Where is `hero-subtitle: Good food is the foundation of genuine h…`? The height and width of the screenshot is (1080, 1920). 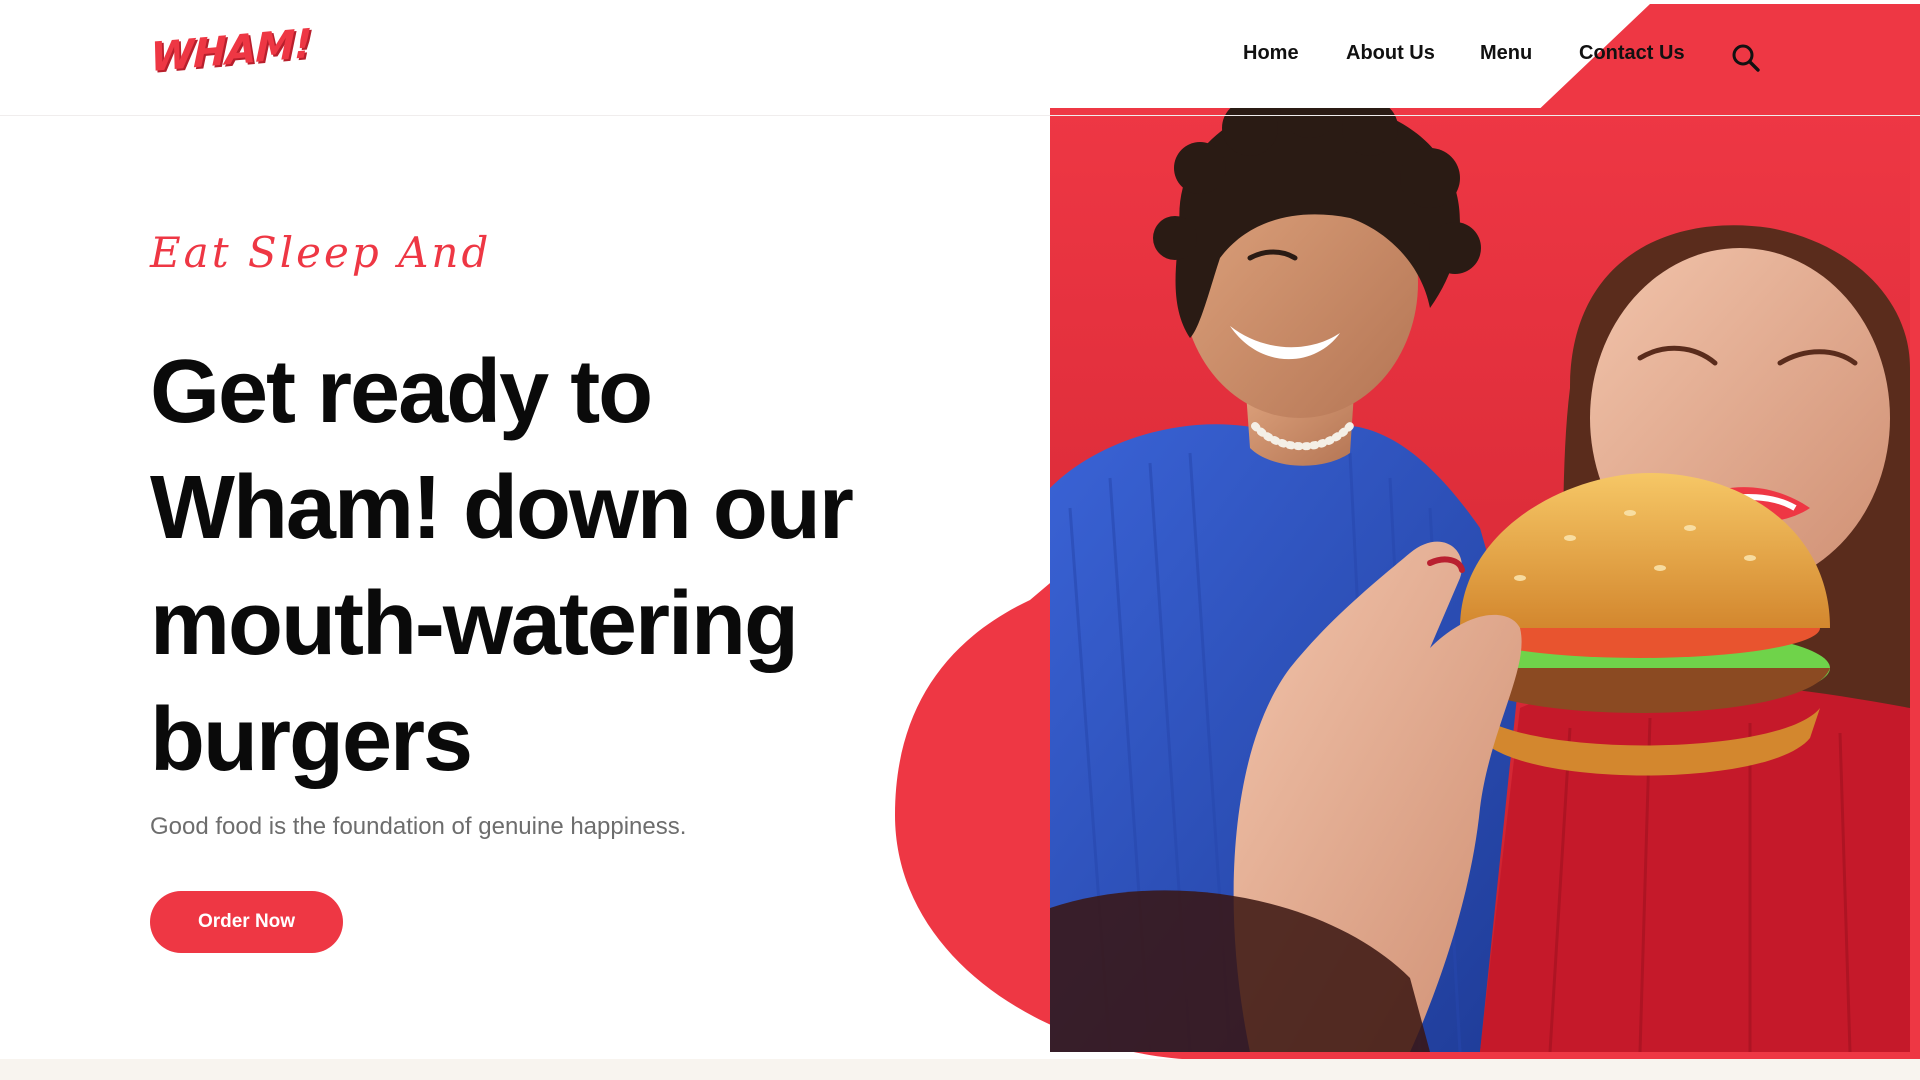 hero-subtitle: Good food is the foundation of genuine h… is located at coordinates (418, 826).